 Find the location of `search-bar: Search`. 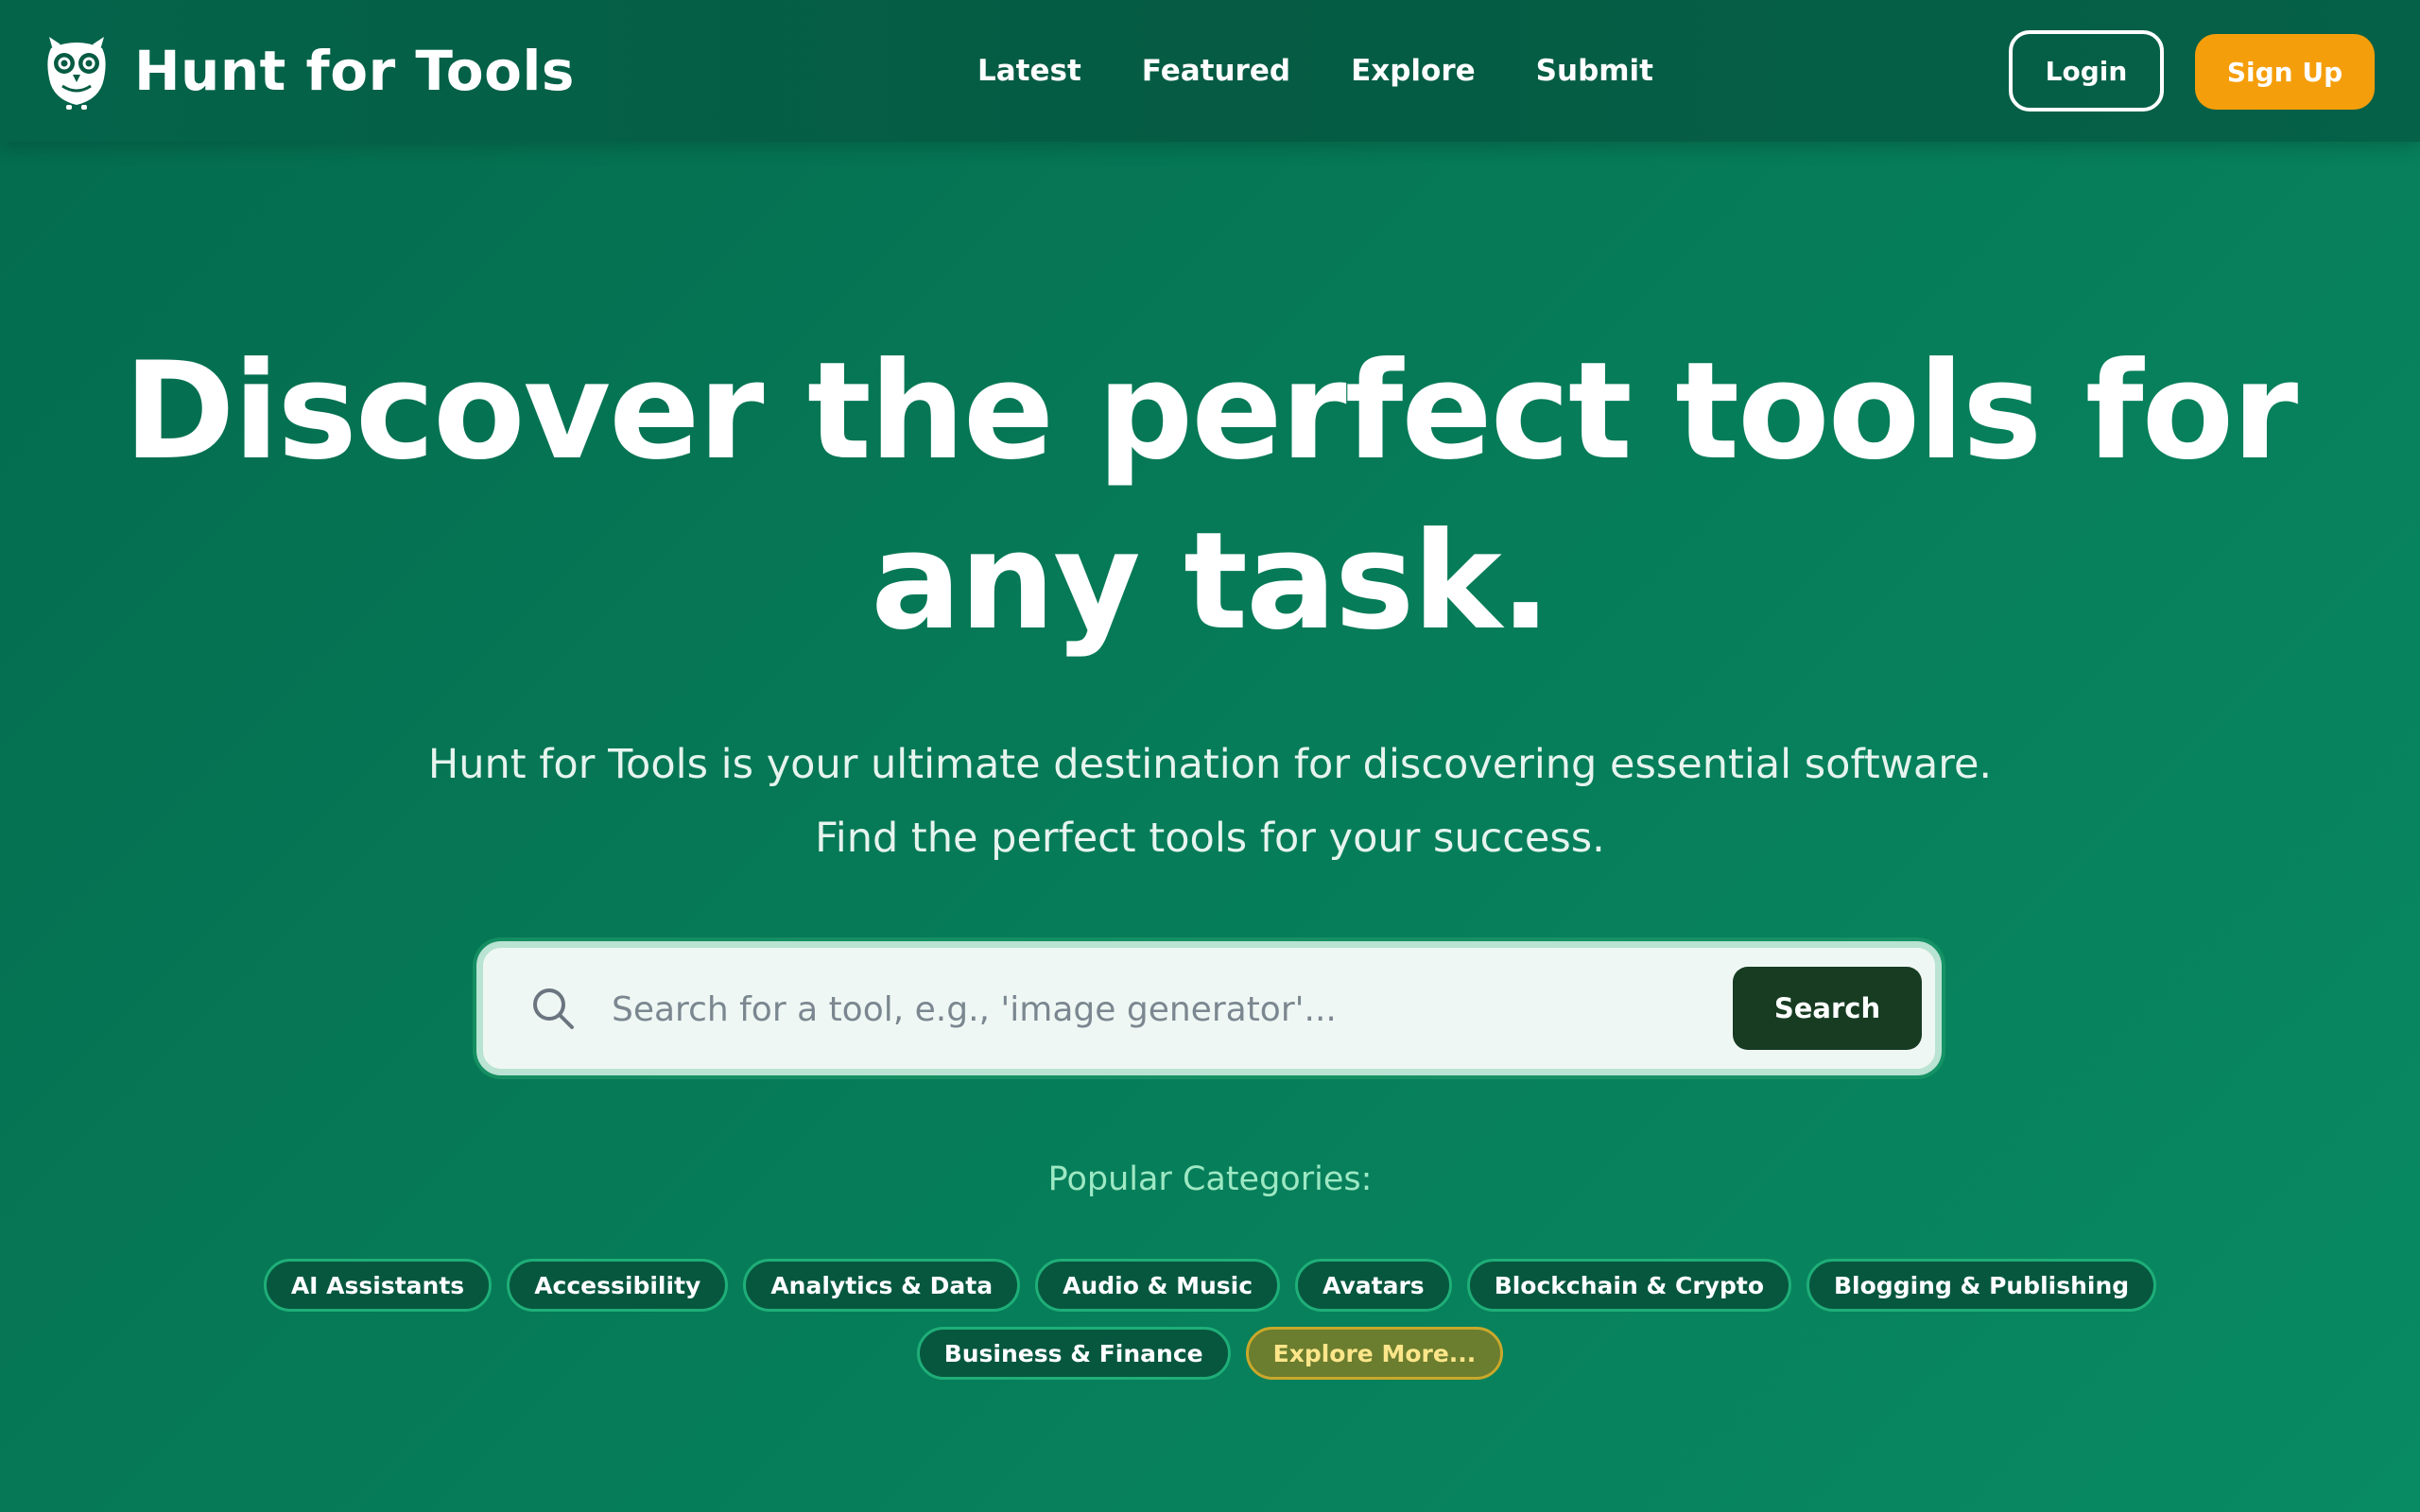

search-bar: Search is located at coordinates (1209, 1008).